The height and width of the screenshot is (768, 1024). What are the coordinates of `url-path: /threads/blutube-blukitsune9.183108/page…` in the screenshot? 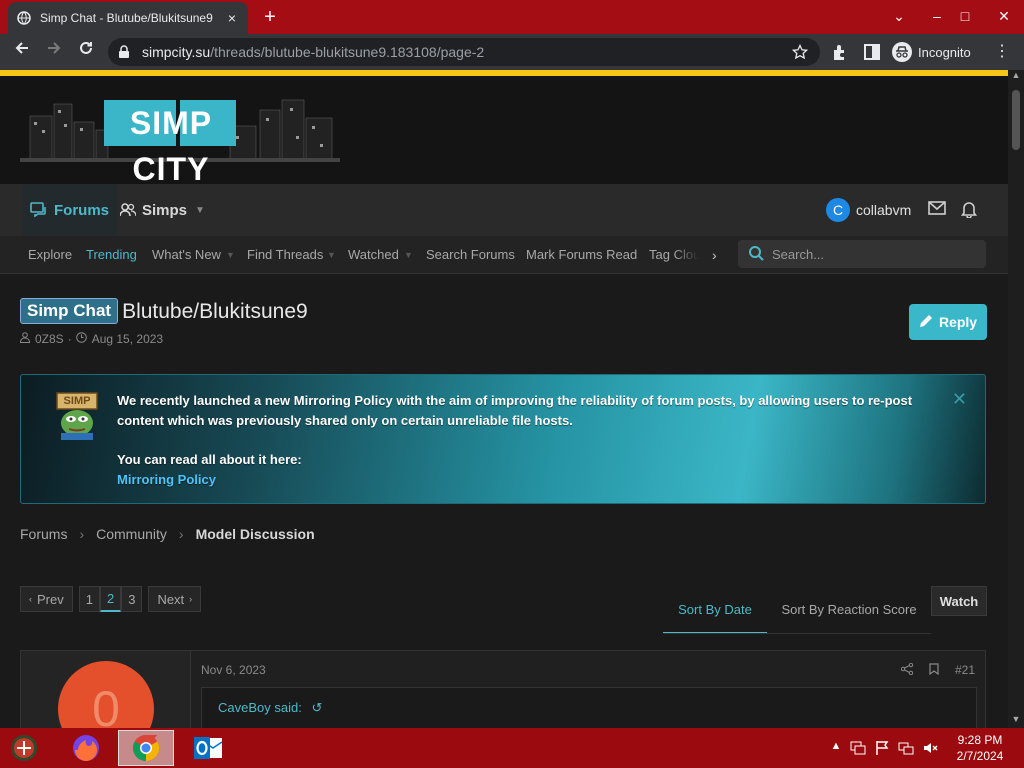 It's located at (347, 52).